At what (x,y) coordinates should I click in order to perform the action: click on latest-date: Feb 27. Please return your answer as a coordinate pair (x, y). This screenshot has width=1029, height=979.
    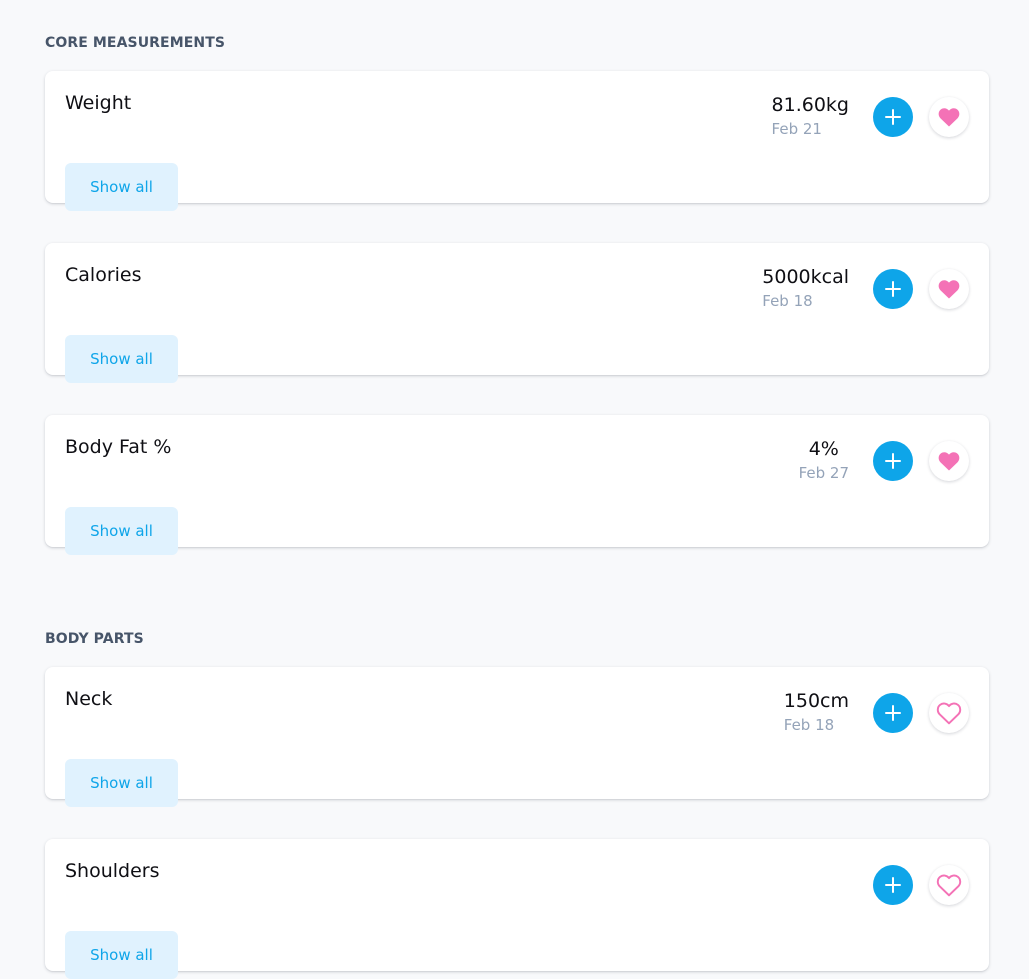
    Looking at the image, I should click on (823, 473).